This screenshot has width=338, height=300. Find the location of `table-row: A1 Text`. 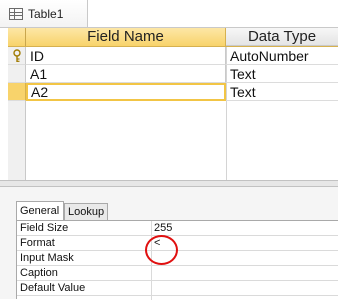

table-row: A1 Text is located at coordinates (173, 74).